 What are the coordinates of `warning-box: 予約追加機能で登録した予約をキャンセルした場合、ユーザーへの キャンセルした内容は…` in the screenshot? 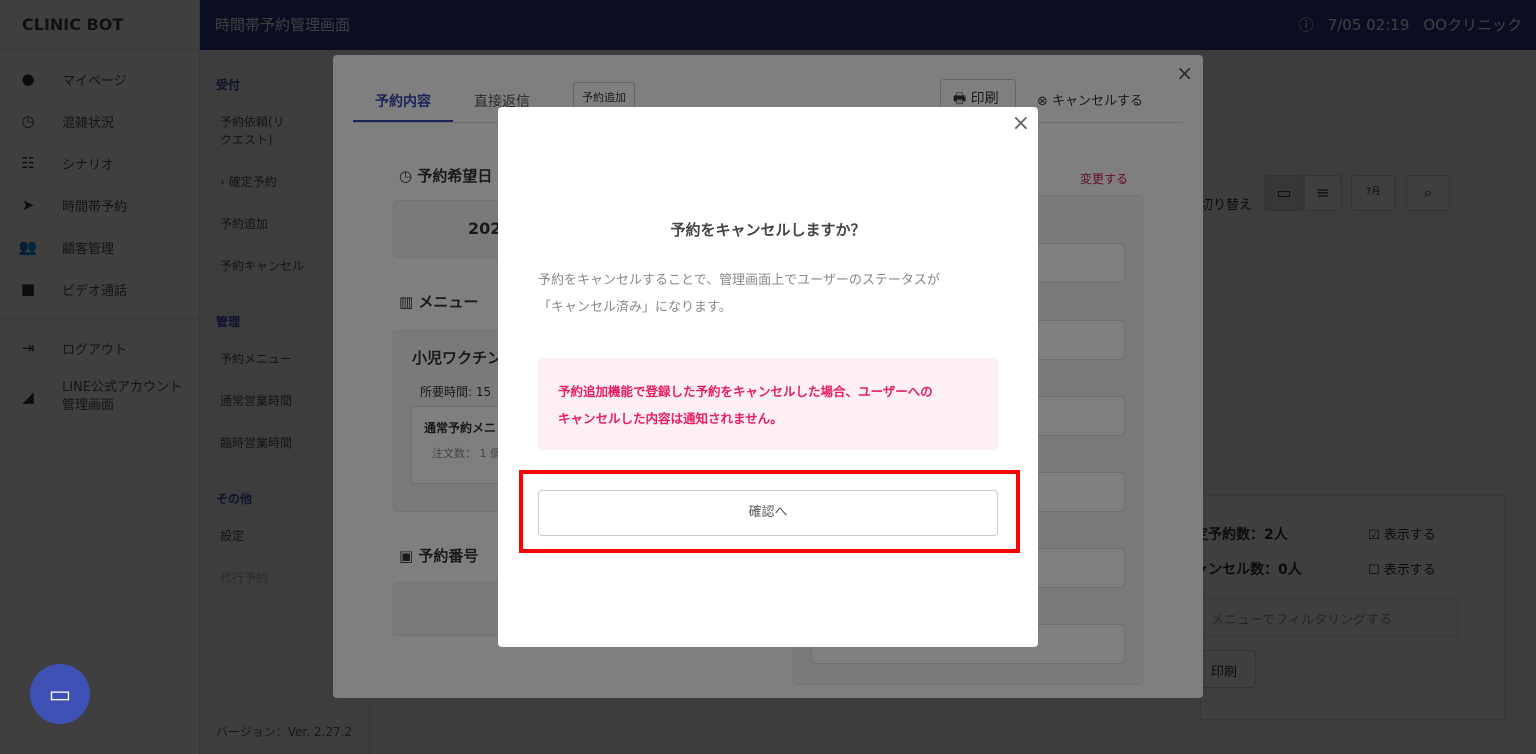 It's located at (768, 404).